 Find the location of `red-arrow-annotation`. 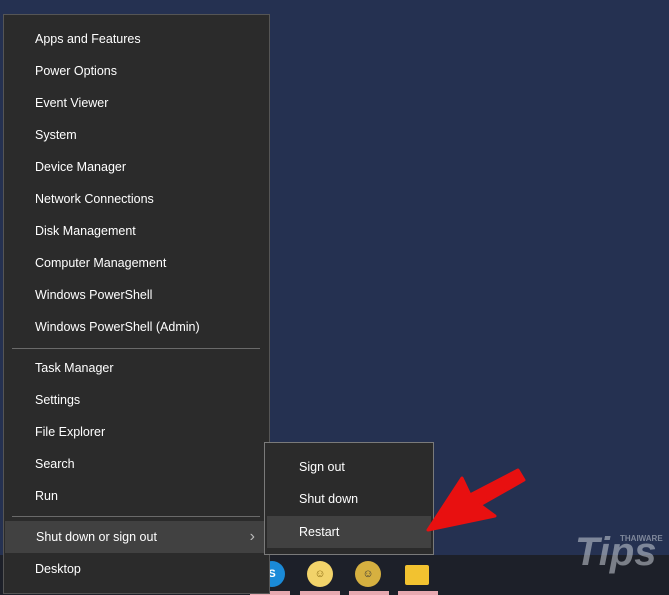

red-arrow-annotation is located at coordinates (476, 500).